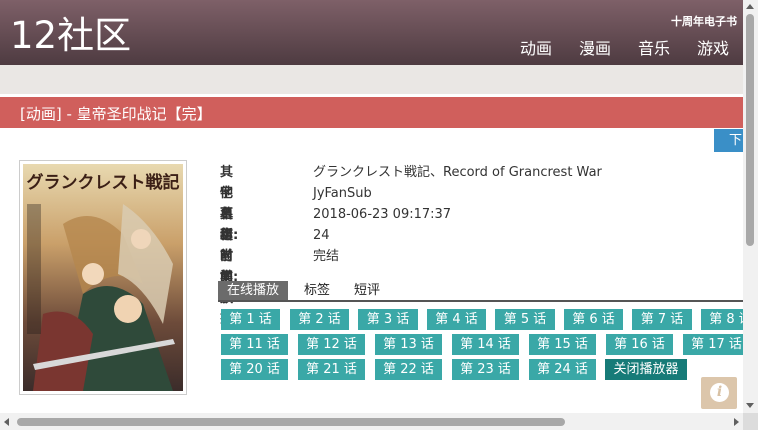 The height and width of the screenshot is (430, 758). What do you see at coordinates (254, 369) in the screenshot?
I see `episode-button: 第 20 话` at bounding box center [254, 369].